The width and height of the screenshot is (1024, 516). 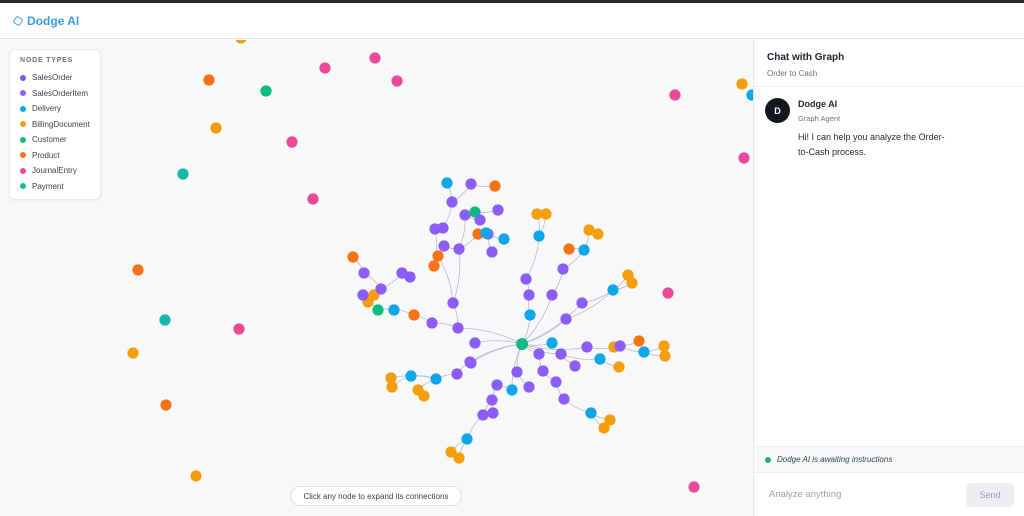 What do you see at coordinates (45, 21) in the screenshot?
I see `brand: Dodge AI` at bounding box center [45, 21].